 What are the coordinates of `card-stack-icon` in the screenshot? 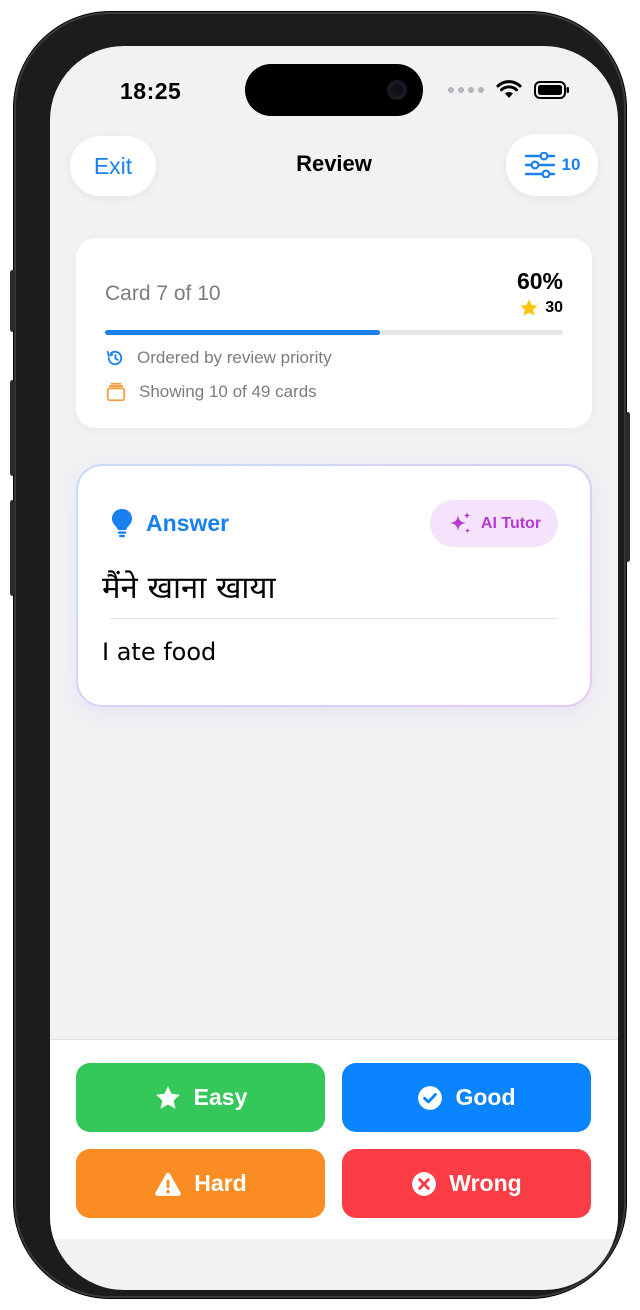 It's located at (116, 392).